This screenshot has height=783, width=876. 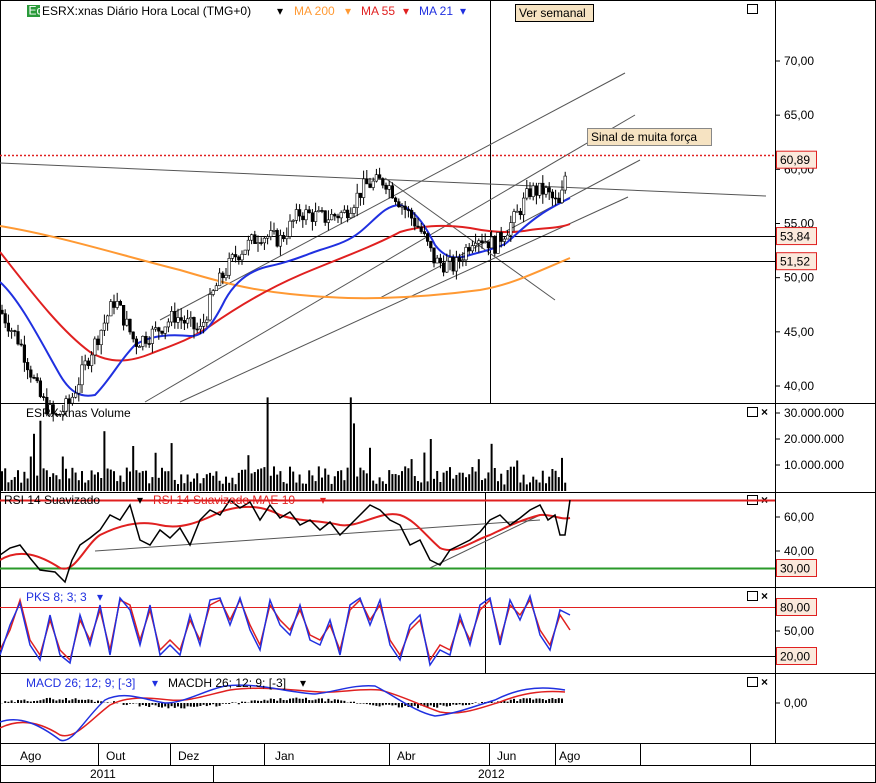 I want to click on pks-dropdown-icon: ▾, so click(x=100, y=597).